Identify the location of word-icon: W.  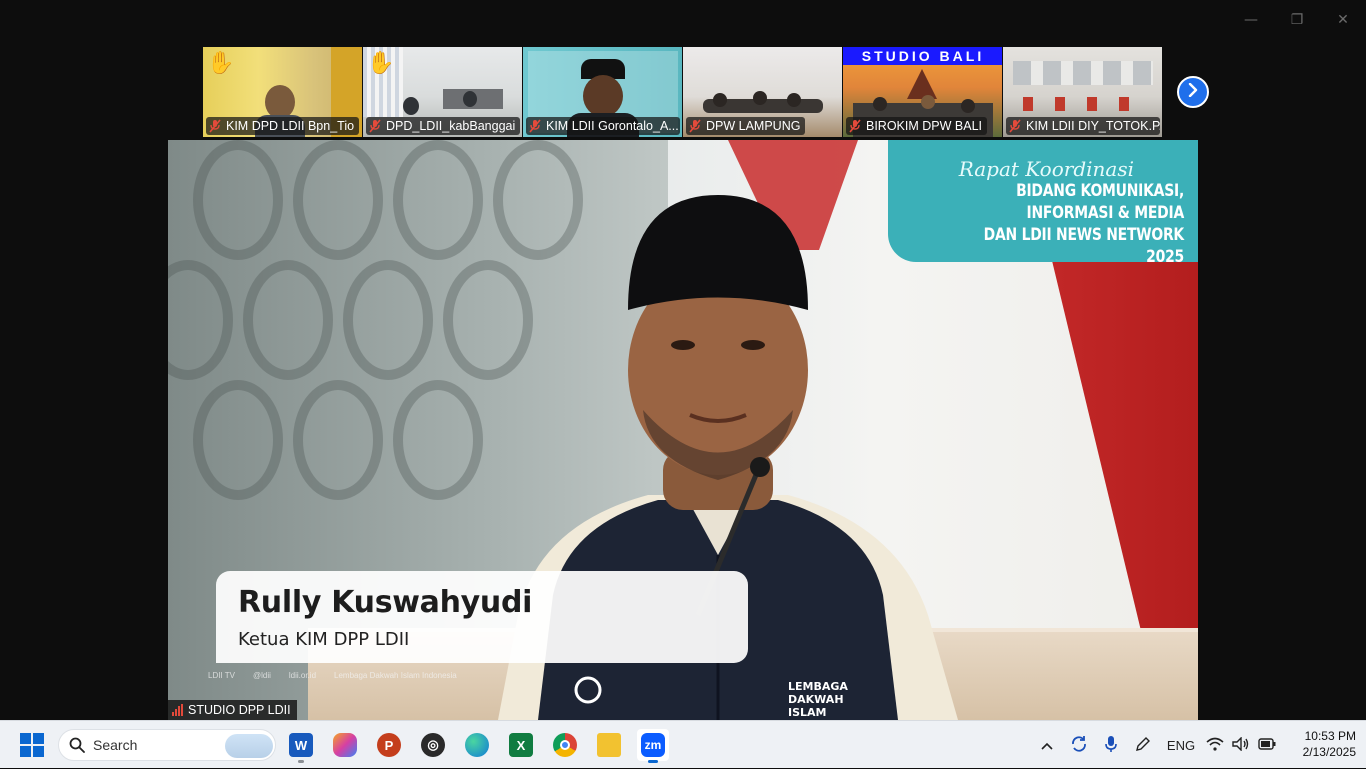
(301, 745).